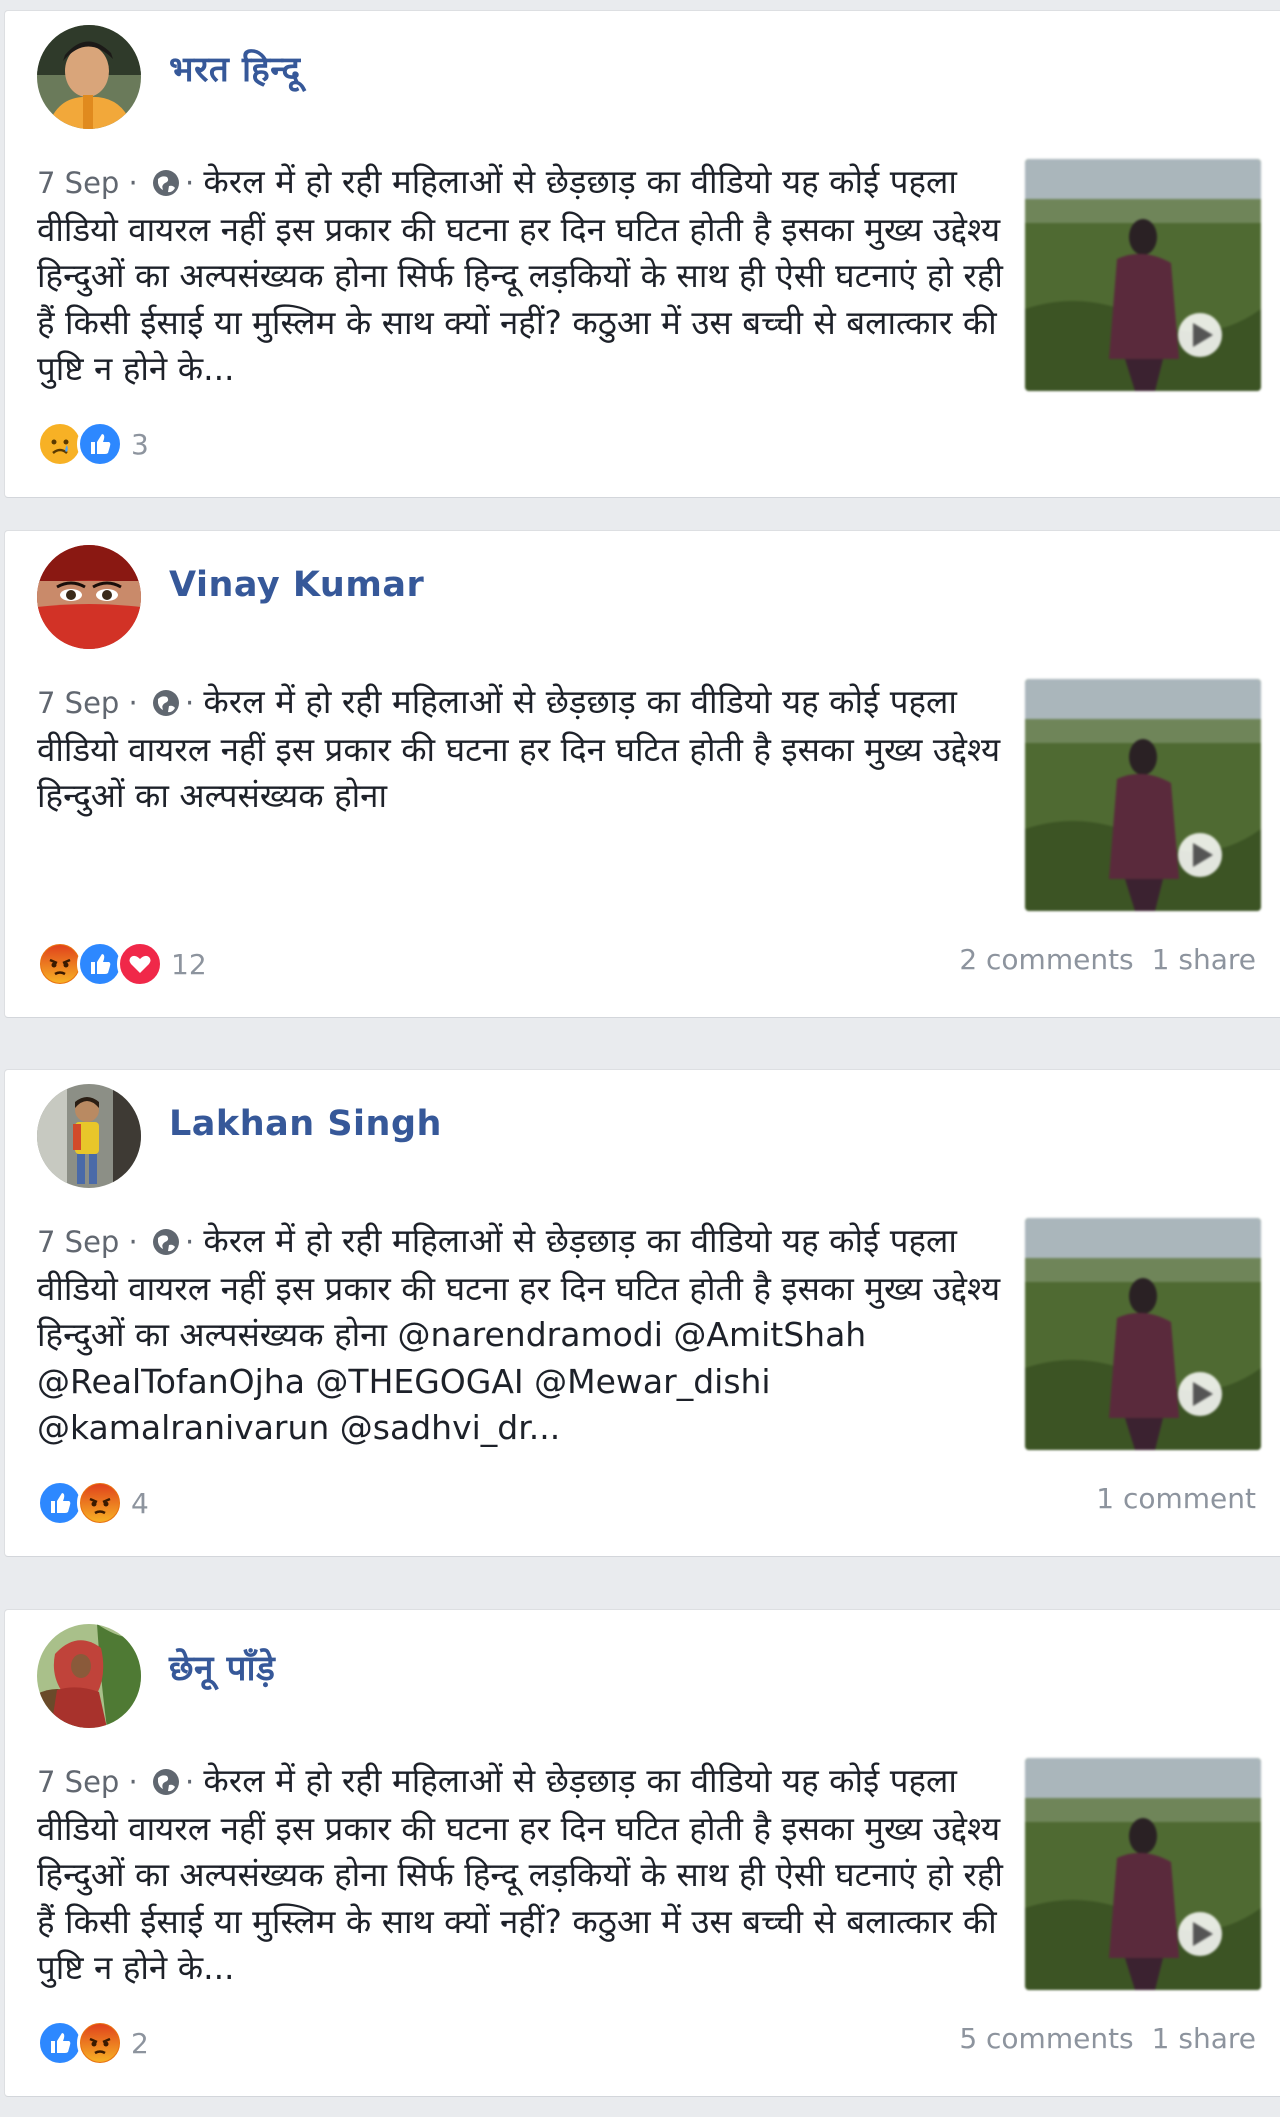 This screenshot has height=2117, width=1280. Describe the element at coordinates (140, 1503) in the screenshot. I see `reaction-count: 4` at that location.